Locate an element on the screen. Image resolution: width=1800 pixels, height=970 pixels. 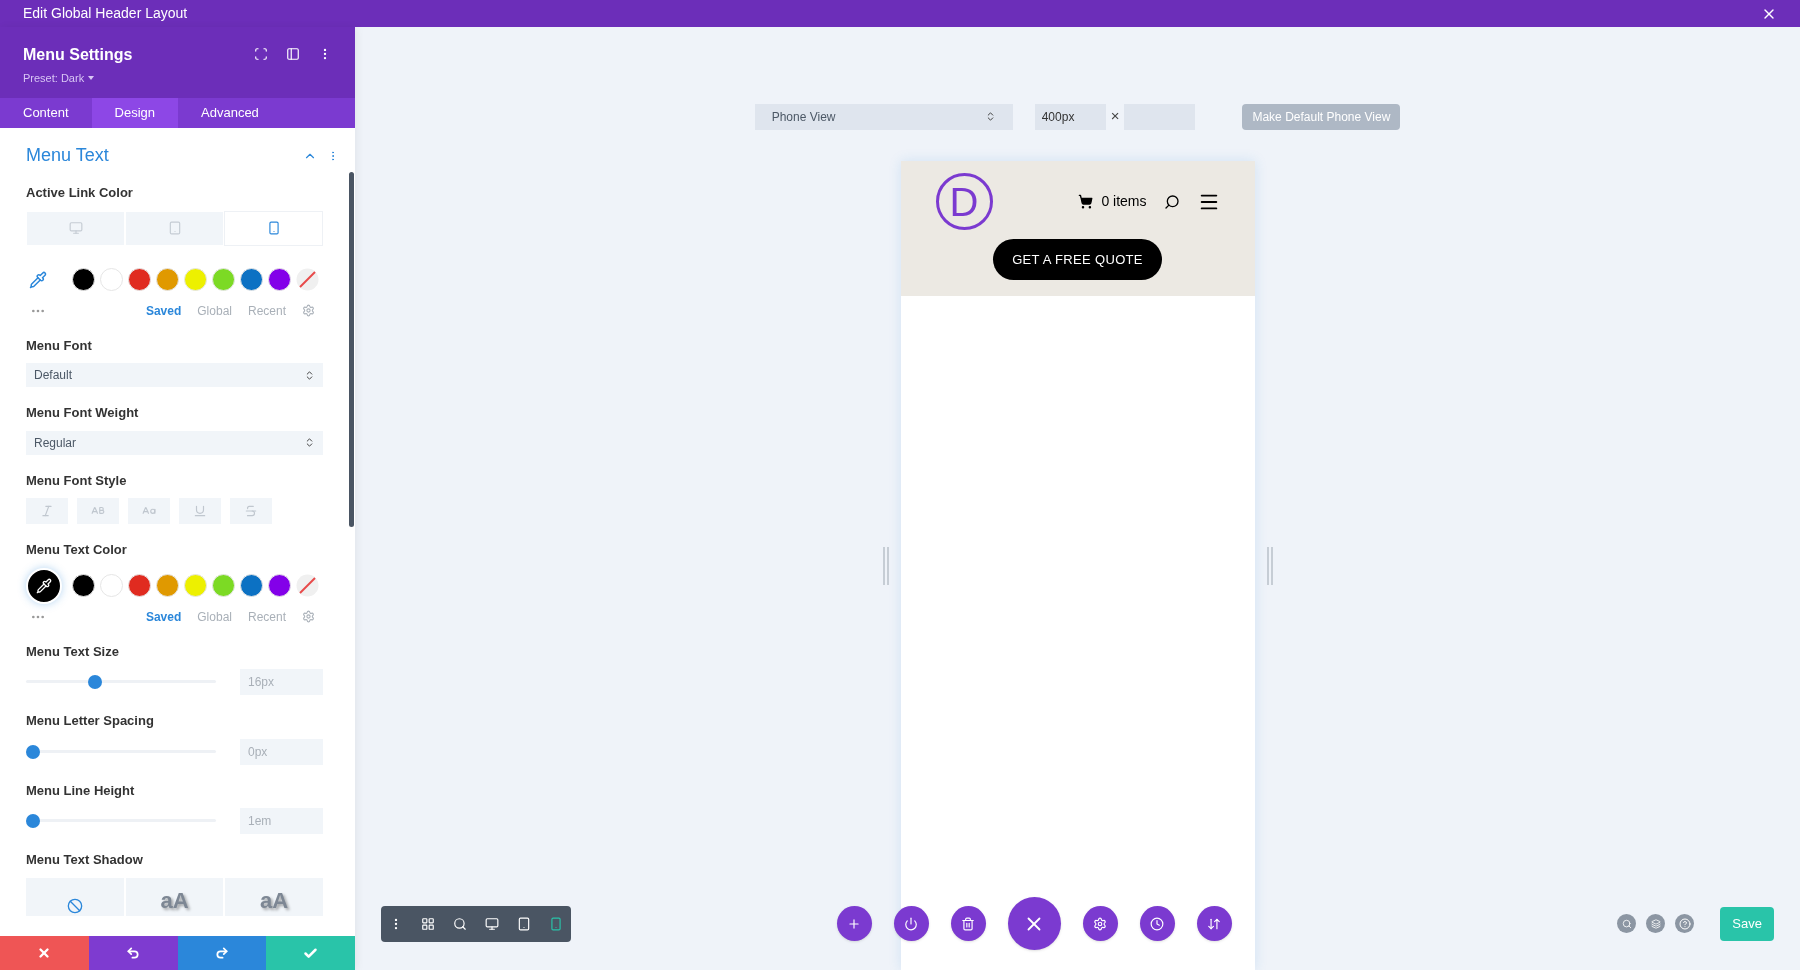
times-sign: × is located at coordinates (1115, 116).